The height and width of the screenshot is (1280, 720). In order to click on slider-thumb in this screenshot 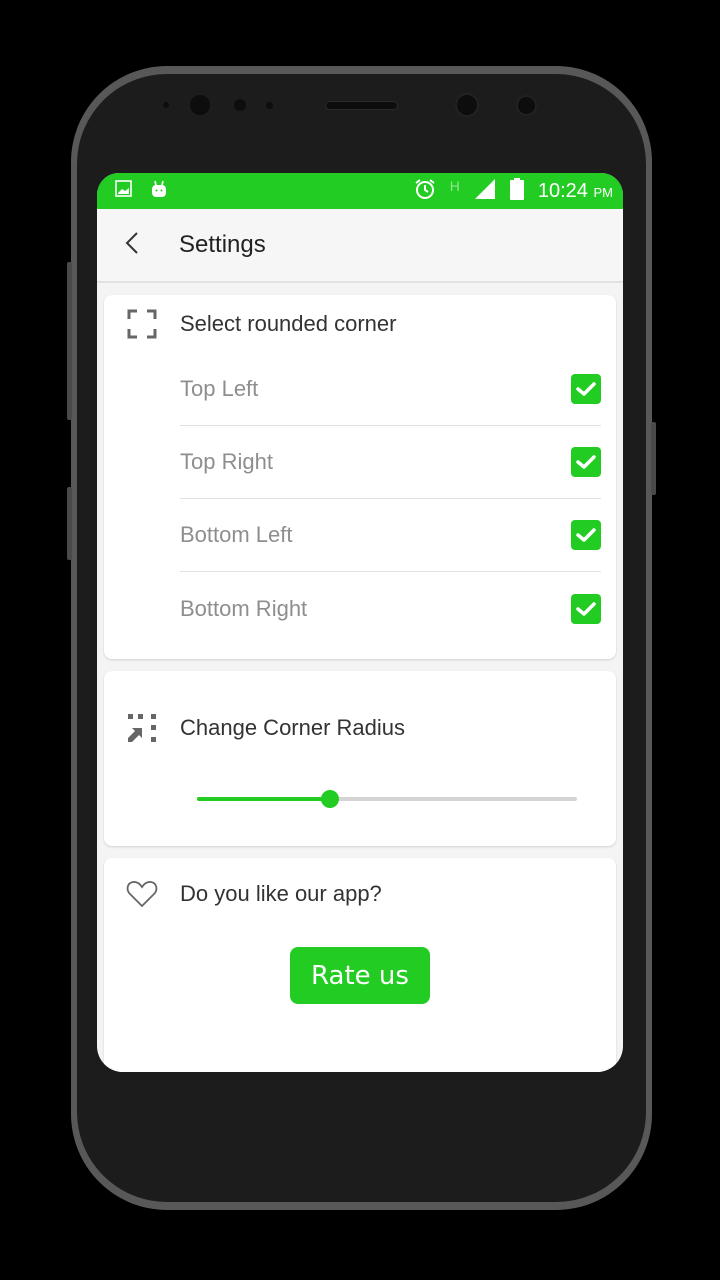, I will do `click(330, 799)`.